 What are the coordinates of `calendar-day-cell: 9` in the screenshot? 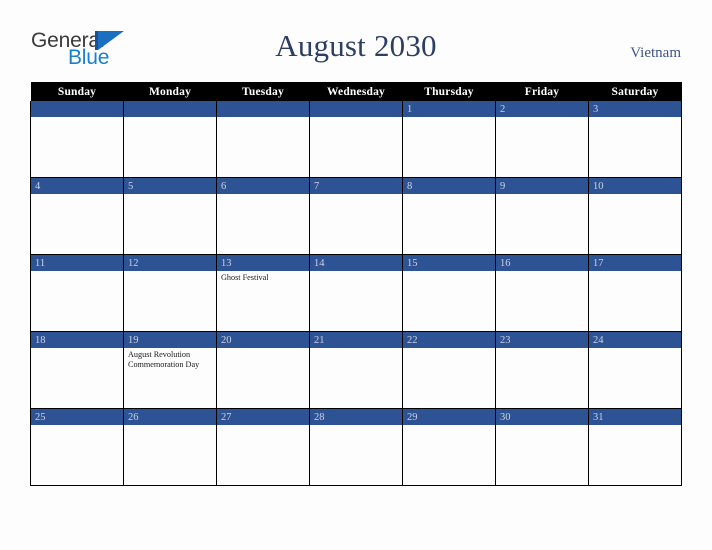 It's located at (542, 216).